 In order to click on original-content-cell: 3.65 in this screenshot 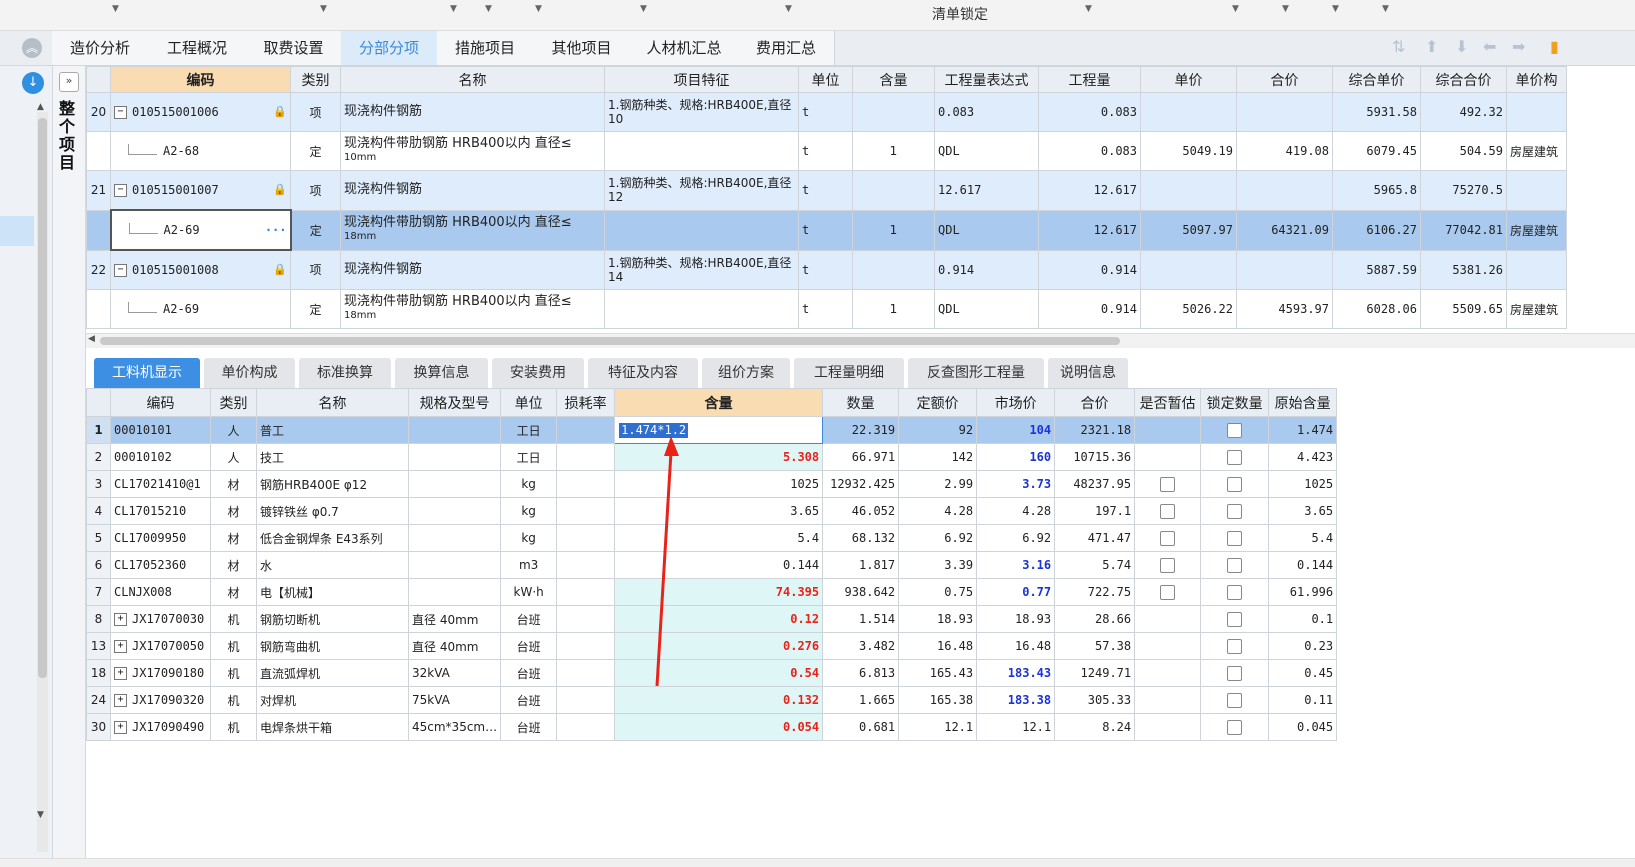, I will do `click(1303, 511)`.